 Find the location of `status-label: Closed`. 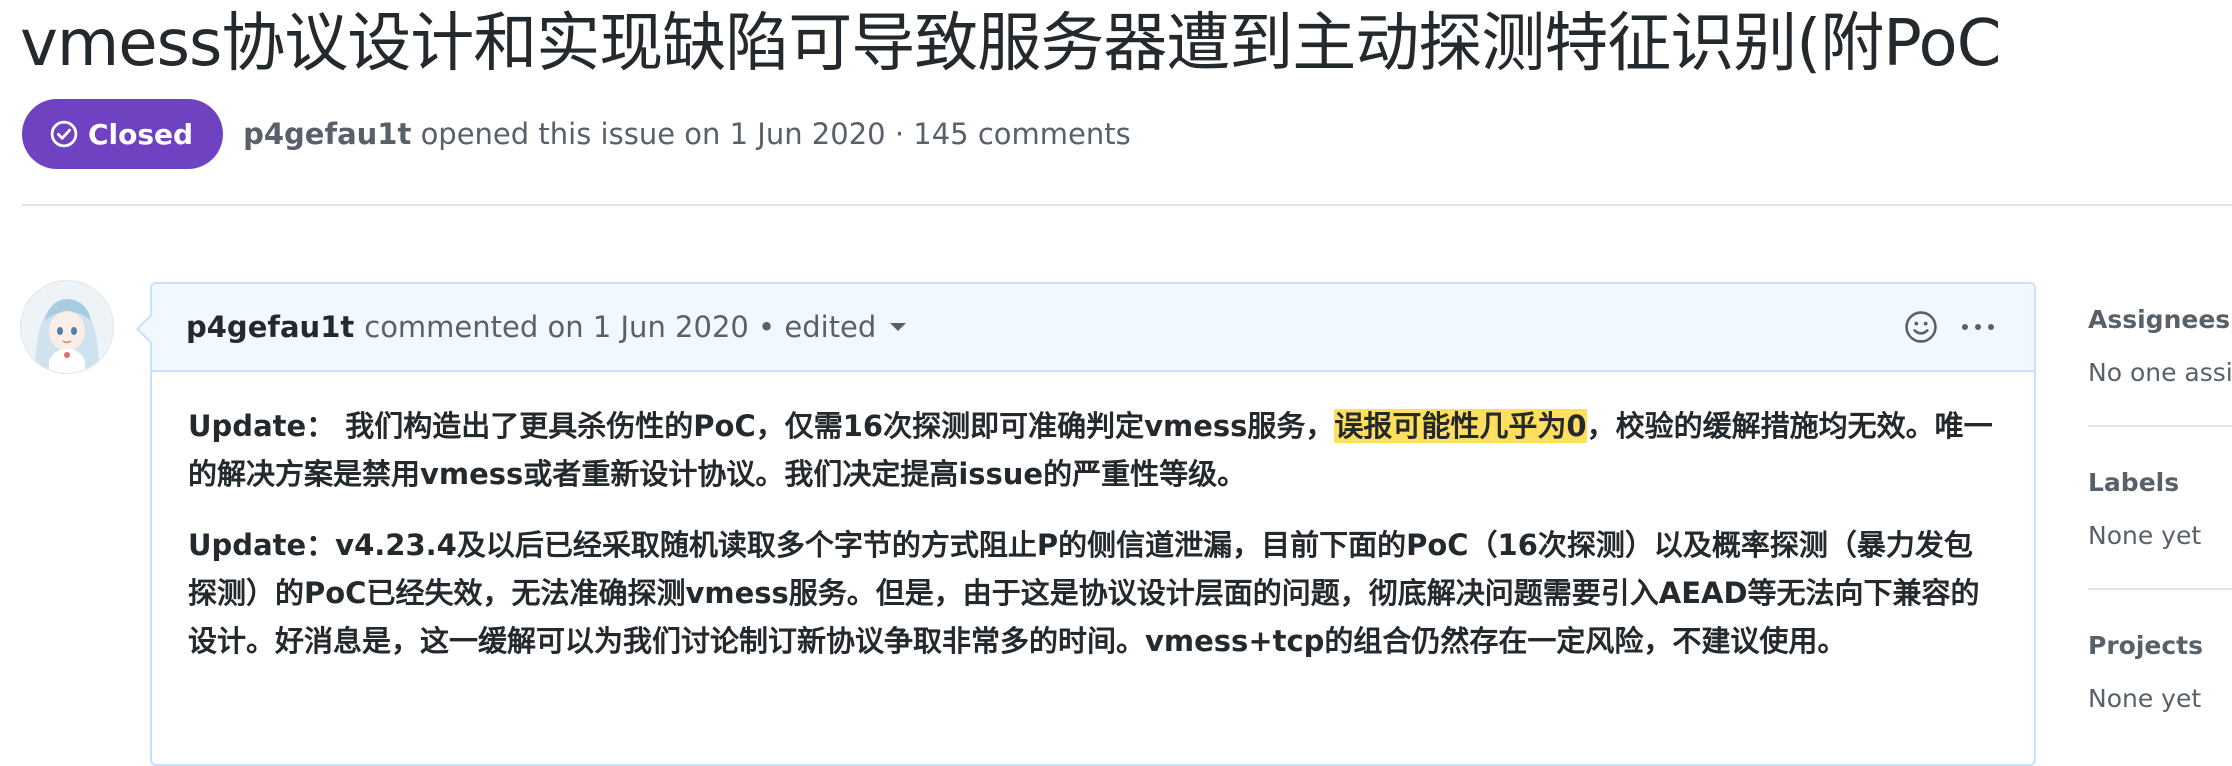

status-label: Closed is located at coordinates (141, 134).